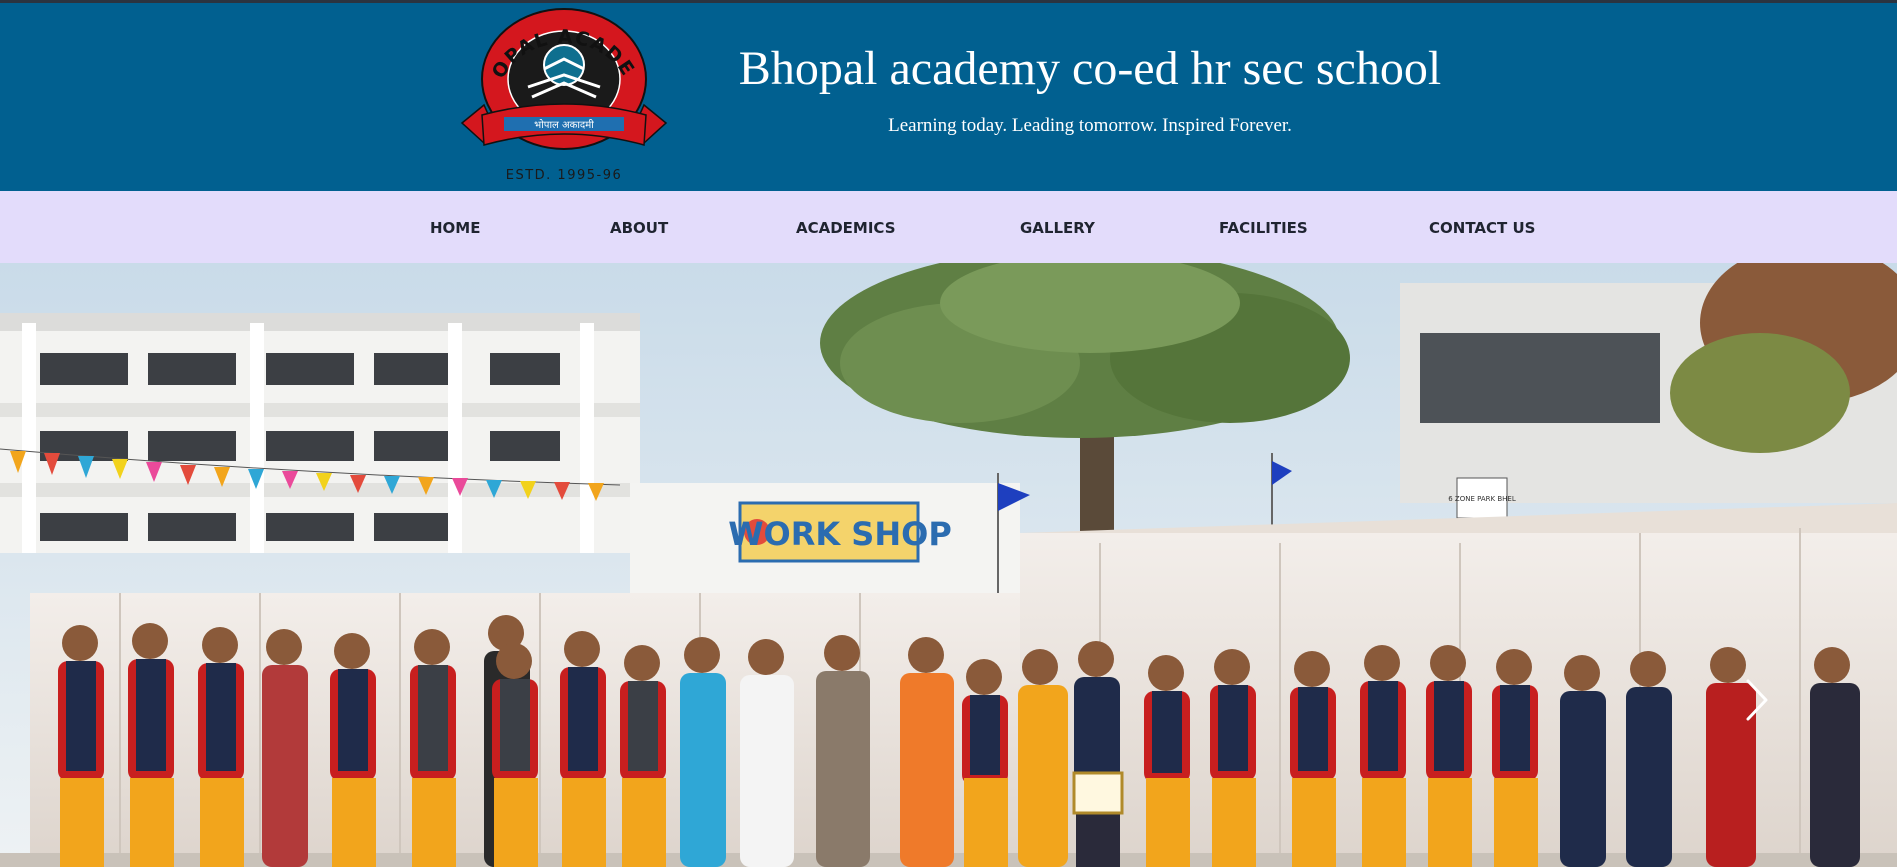 The image size is (1897, 867). What do you see at coordinates (846, 227) in the screenshot?
I see `nav-academics: ACADEMICS` at bounding box center [846, 227].